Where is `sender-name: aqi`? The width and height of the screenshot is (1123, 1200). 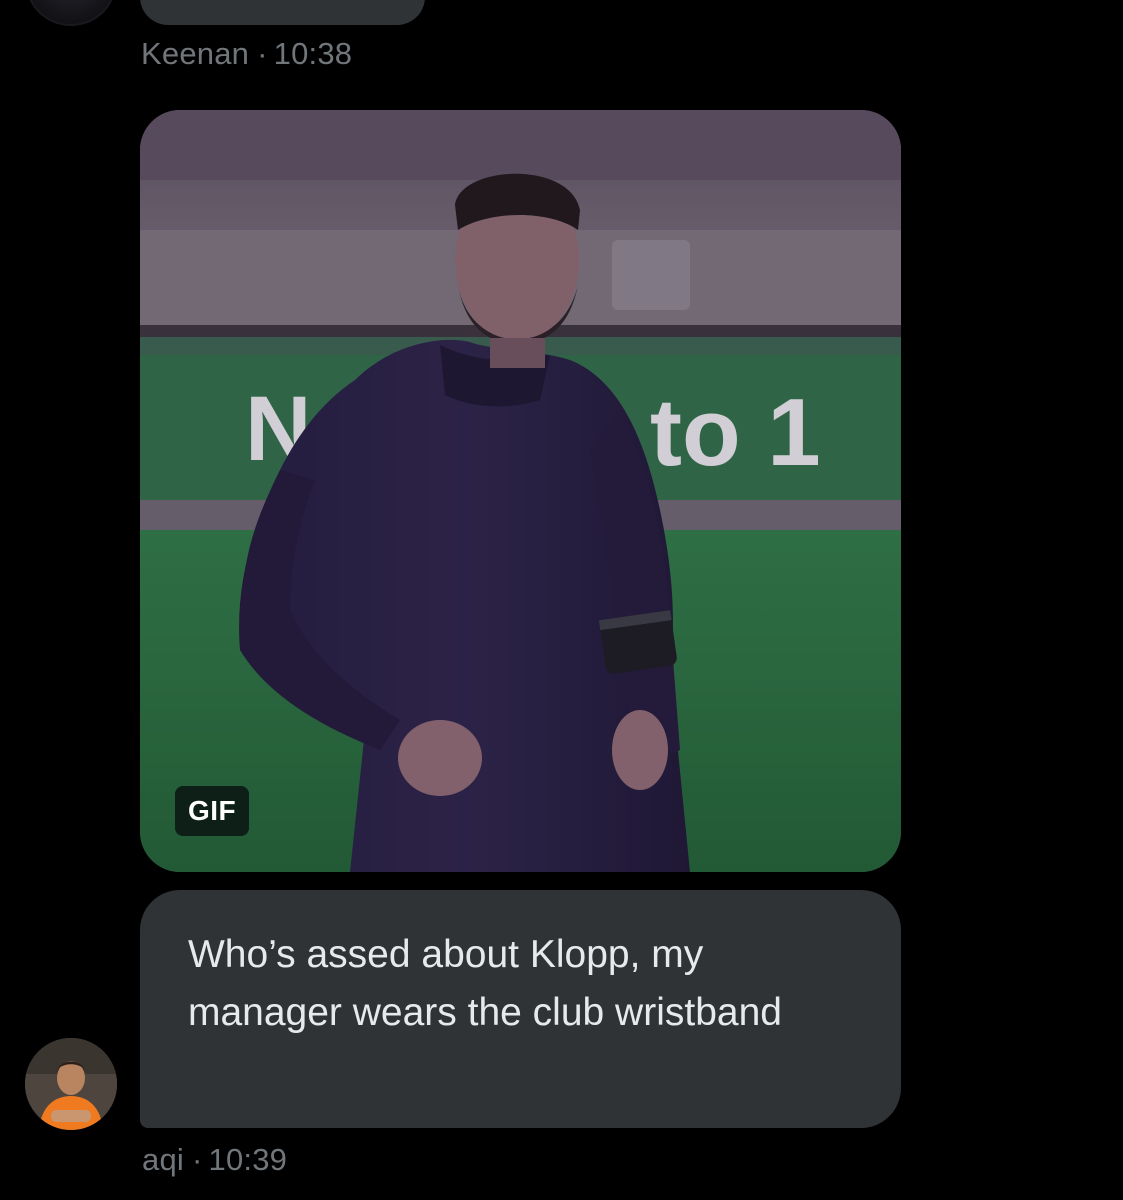 sender-name: aqi is located at coordinates (163, 1159).